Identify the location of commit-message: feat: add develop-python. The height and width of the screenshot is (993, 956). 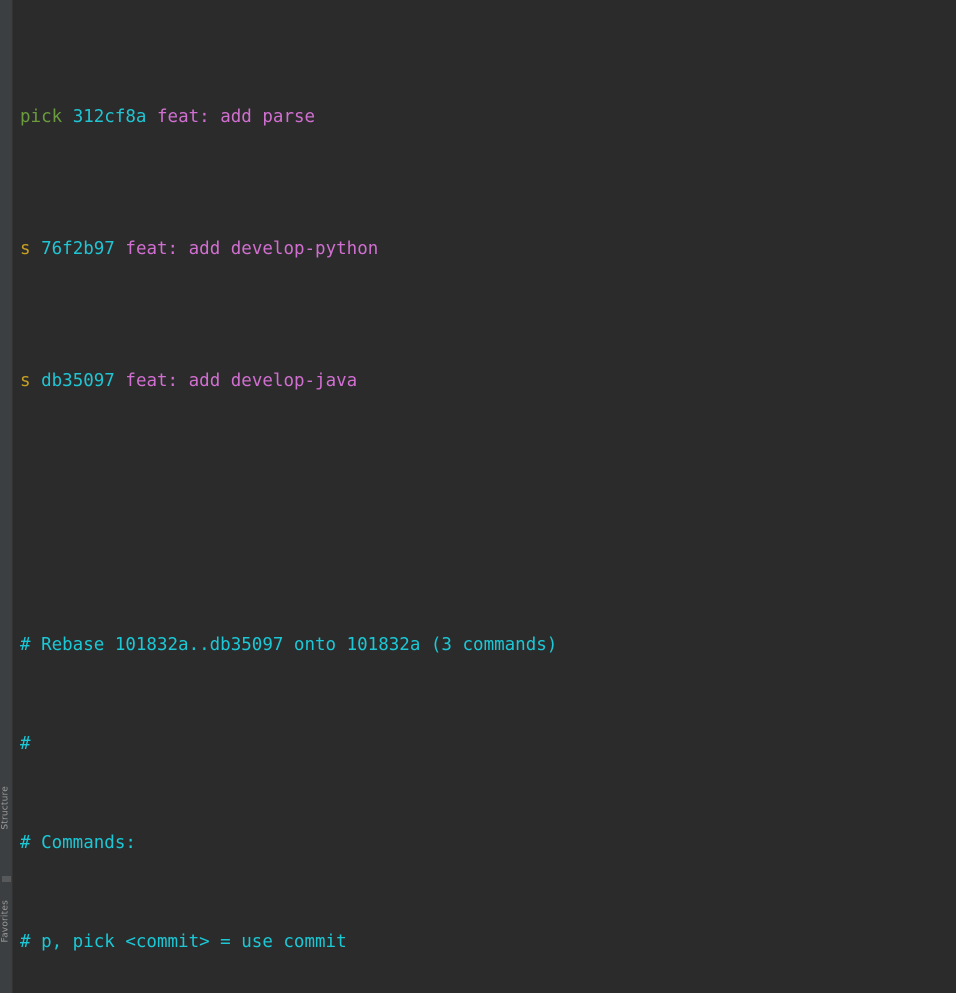
(251, 249).